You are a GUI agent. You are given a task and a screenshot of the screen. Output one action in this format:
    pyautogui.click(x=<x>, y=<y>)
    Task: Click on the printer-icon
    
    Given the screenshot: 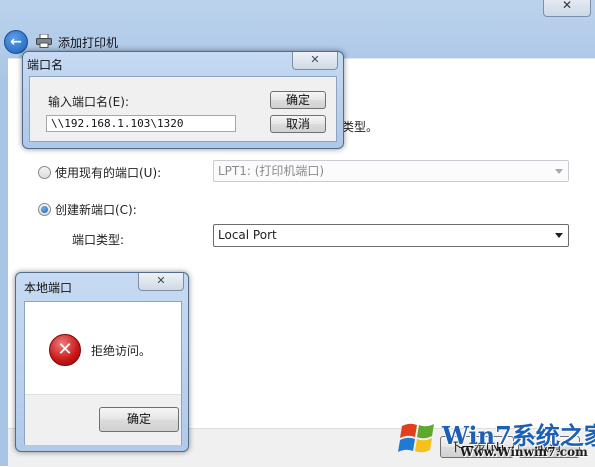 What is the action you would take?
    pyautogui.click(x=44, y=41)
    